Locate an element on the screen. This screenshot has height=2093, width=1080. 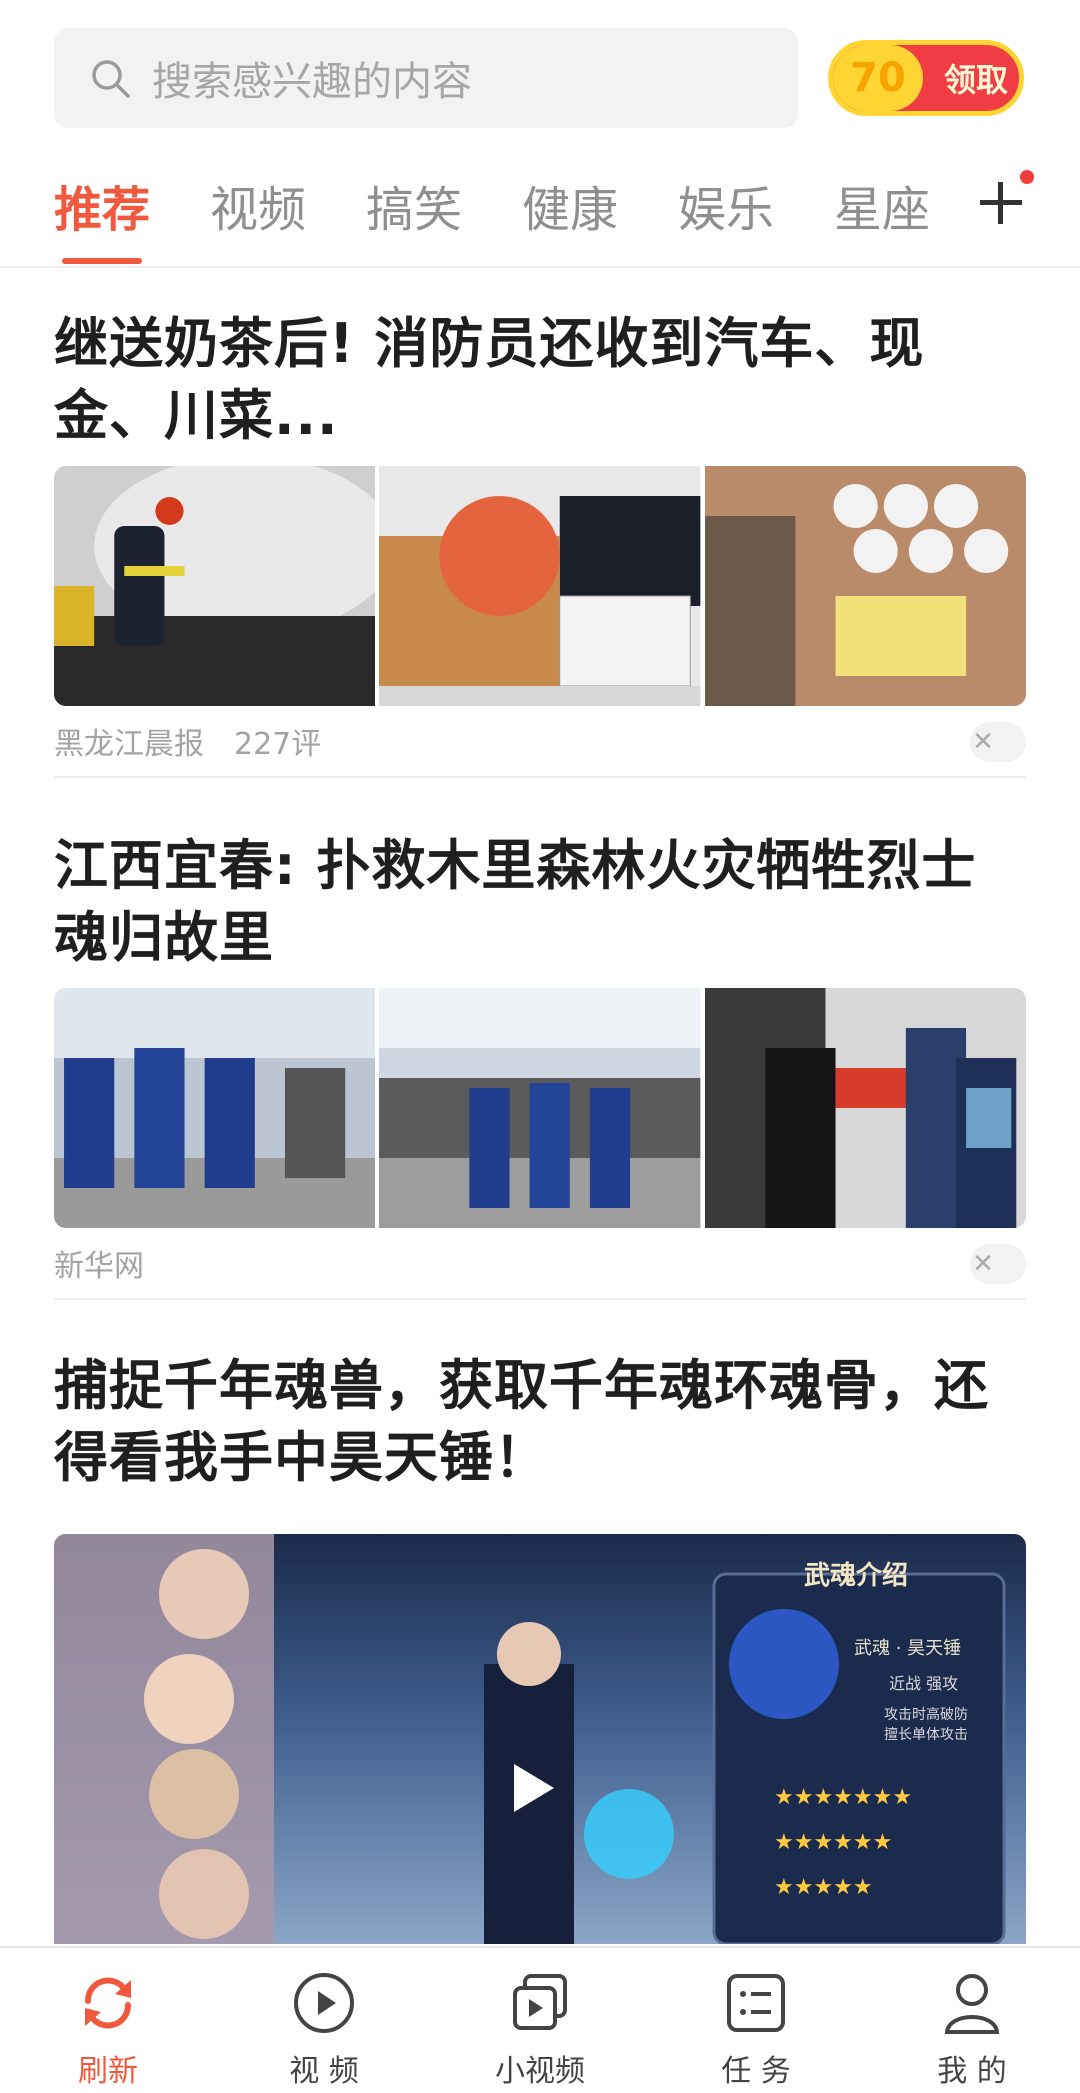
play-circle-icon is located at coordinates (324, 2003).